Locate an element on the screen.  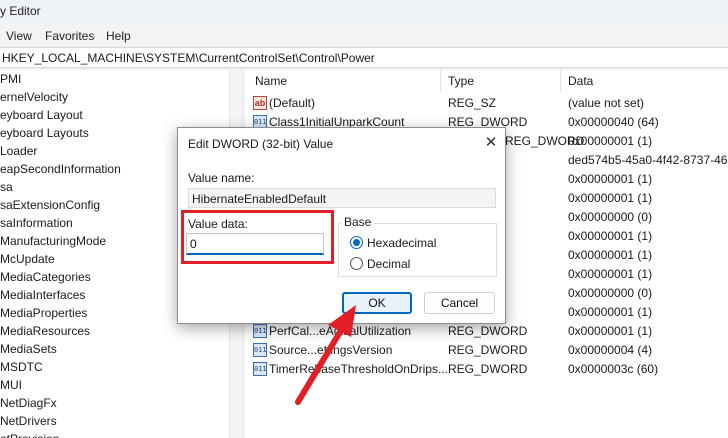
value-data: (value not set) is located at coordinates (606, 103).